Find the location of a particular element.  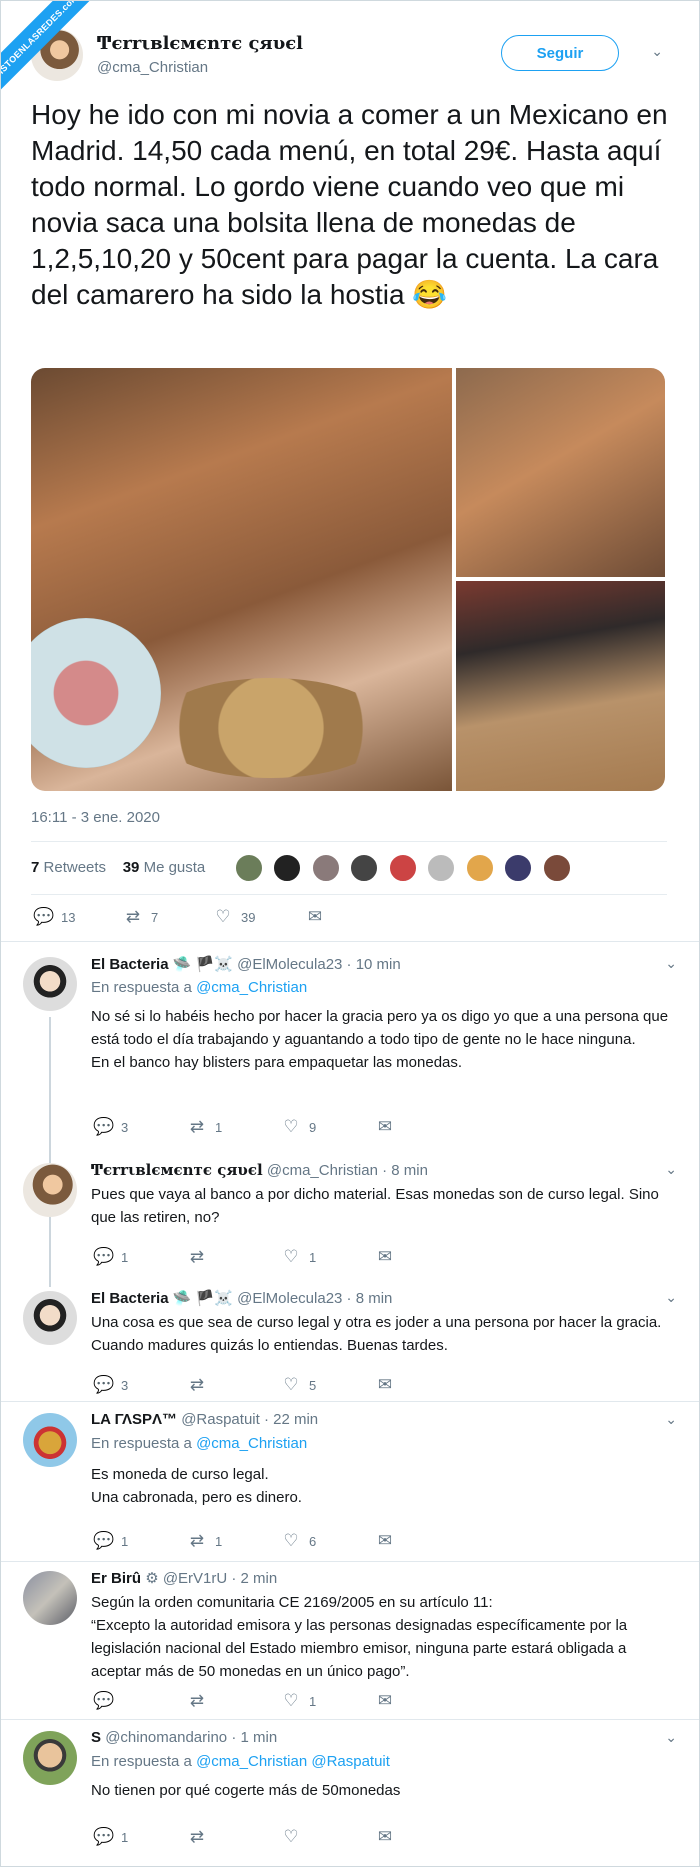

retweets-label: Retweets is located at coordinates (75, 867).